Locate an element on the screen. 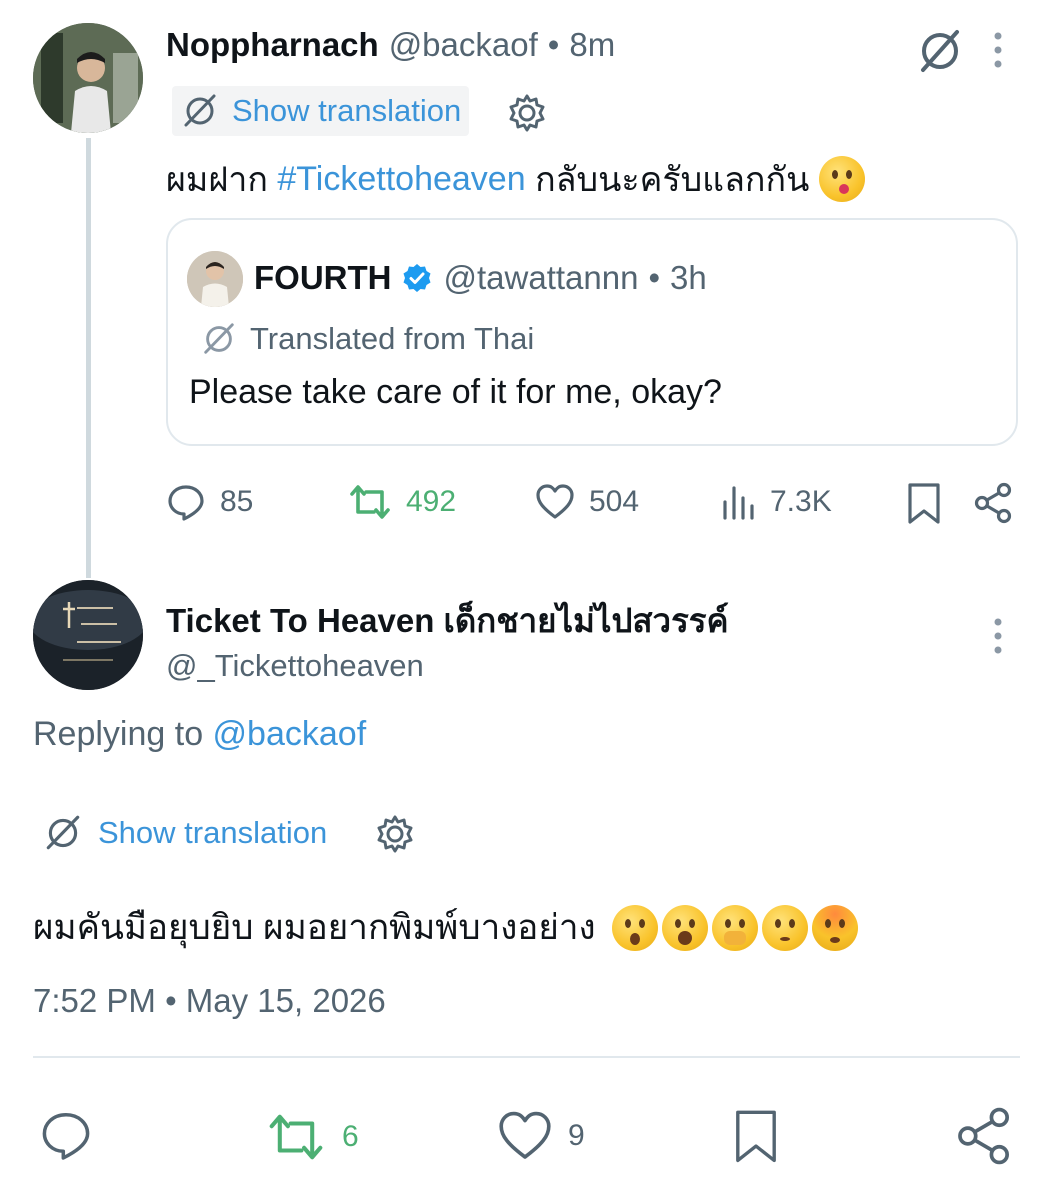 The image size is (1053, 1200). quoted-author-handle: @tawattannn is located at coordinates (540, 278).